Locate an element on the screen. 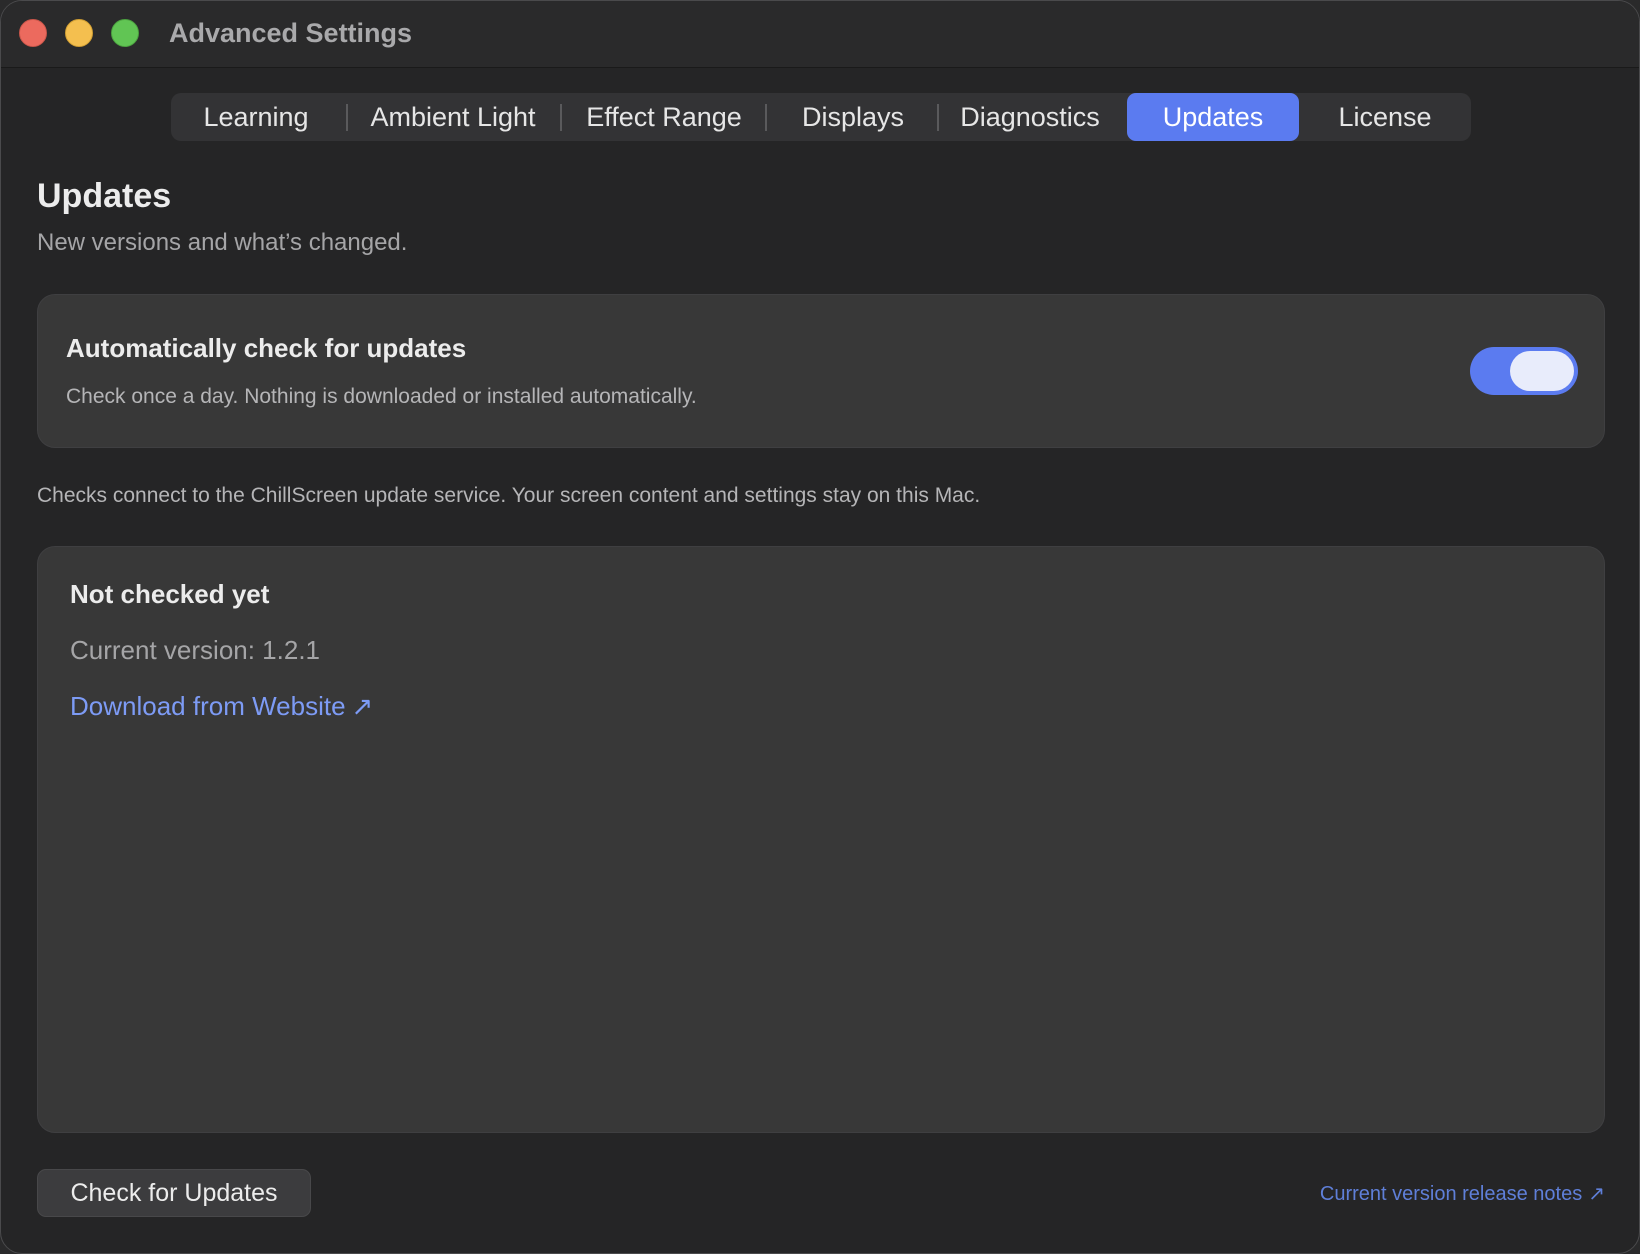 Image resolution: width=1640 pixels, height=1254 pixels. page-title: Updates is located at coordinates (104, 196).